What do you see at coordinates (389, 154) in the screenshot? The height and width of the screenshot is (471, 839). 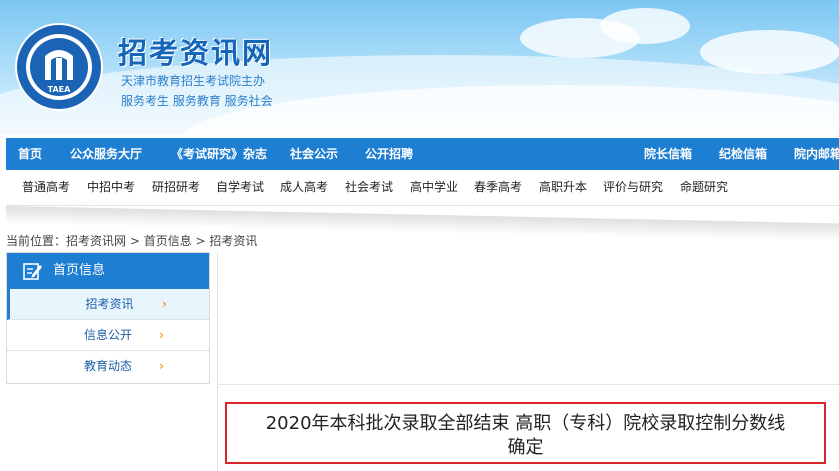 I see `nav-item-recruitment: 公开招聘` at bounding box center [389, 154].